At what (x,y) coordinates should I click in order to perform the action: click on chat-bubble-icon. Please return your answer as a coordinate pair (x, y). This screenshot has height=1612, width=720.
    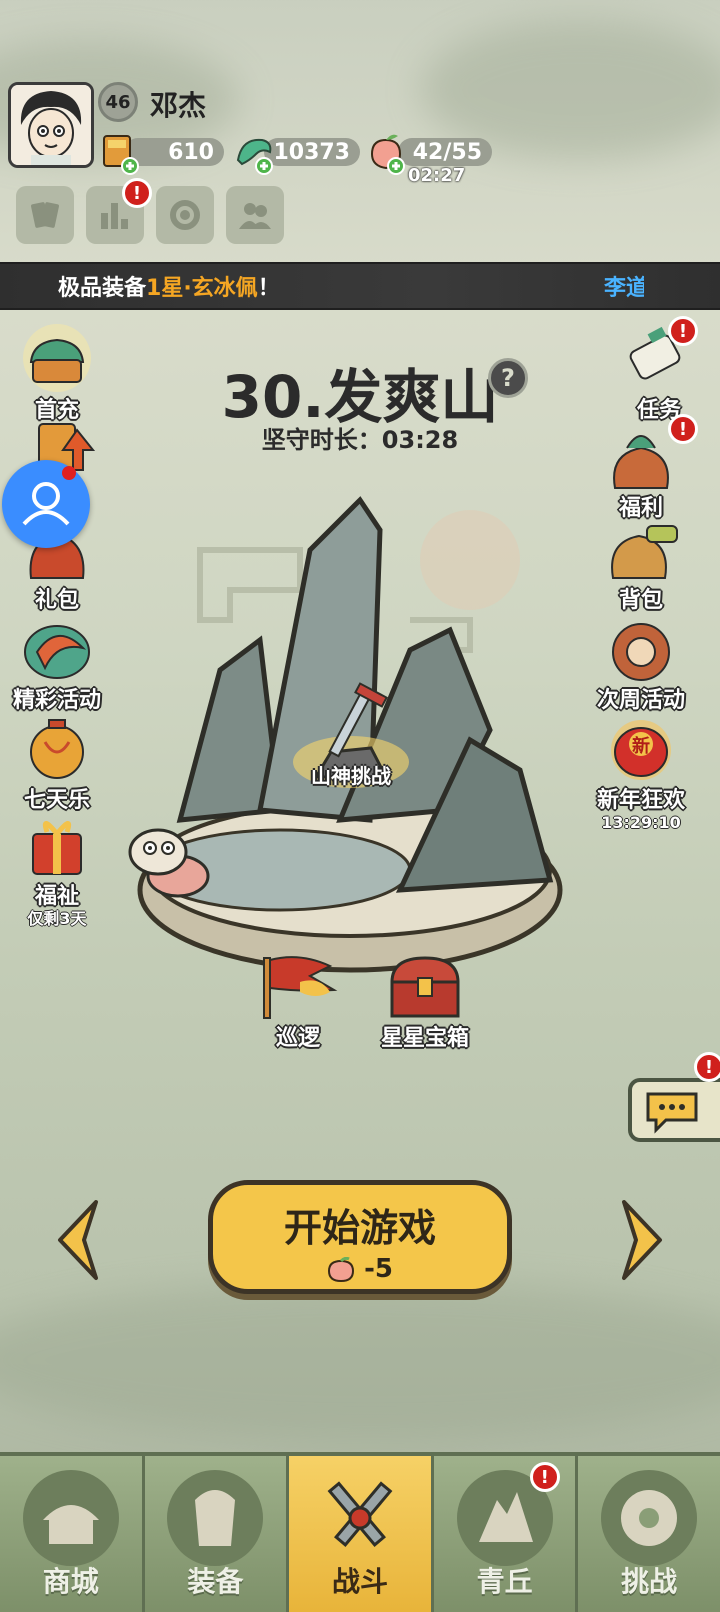
    Looking at the image, I should click on (672, 1113).